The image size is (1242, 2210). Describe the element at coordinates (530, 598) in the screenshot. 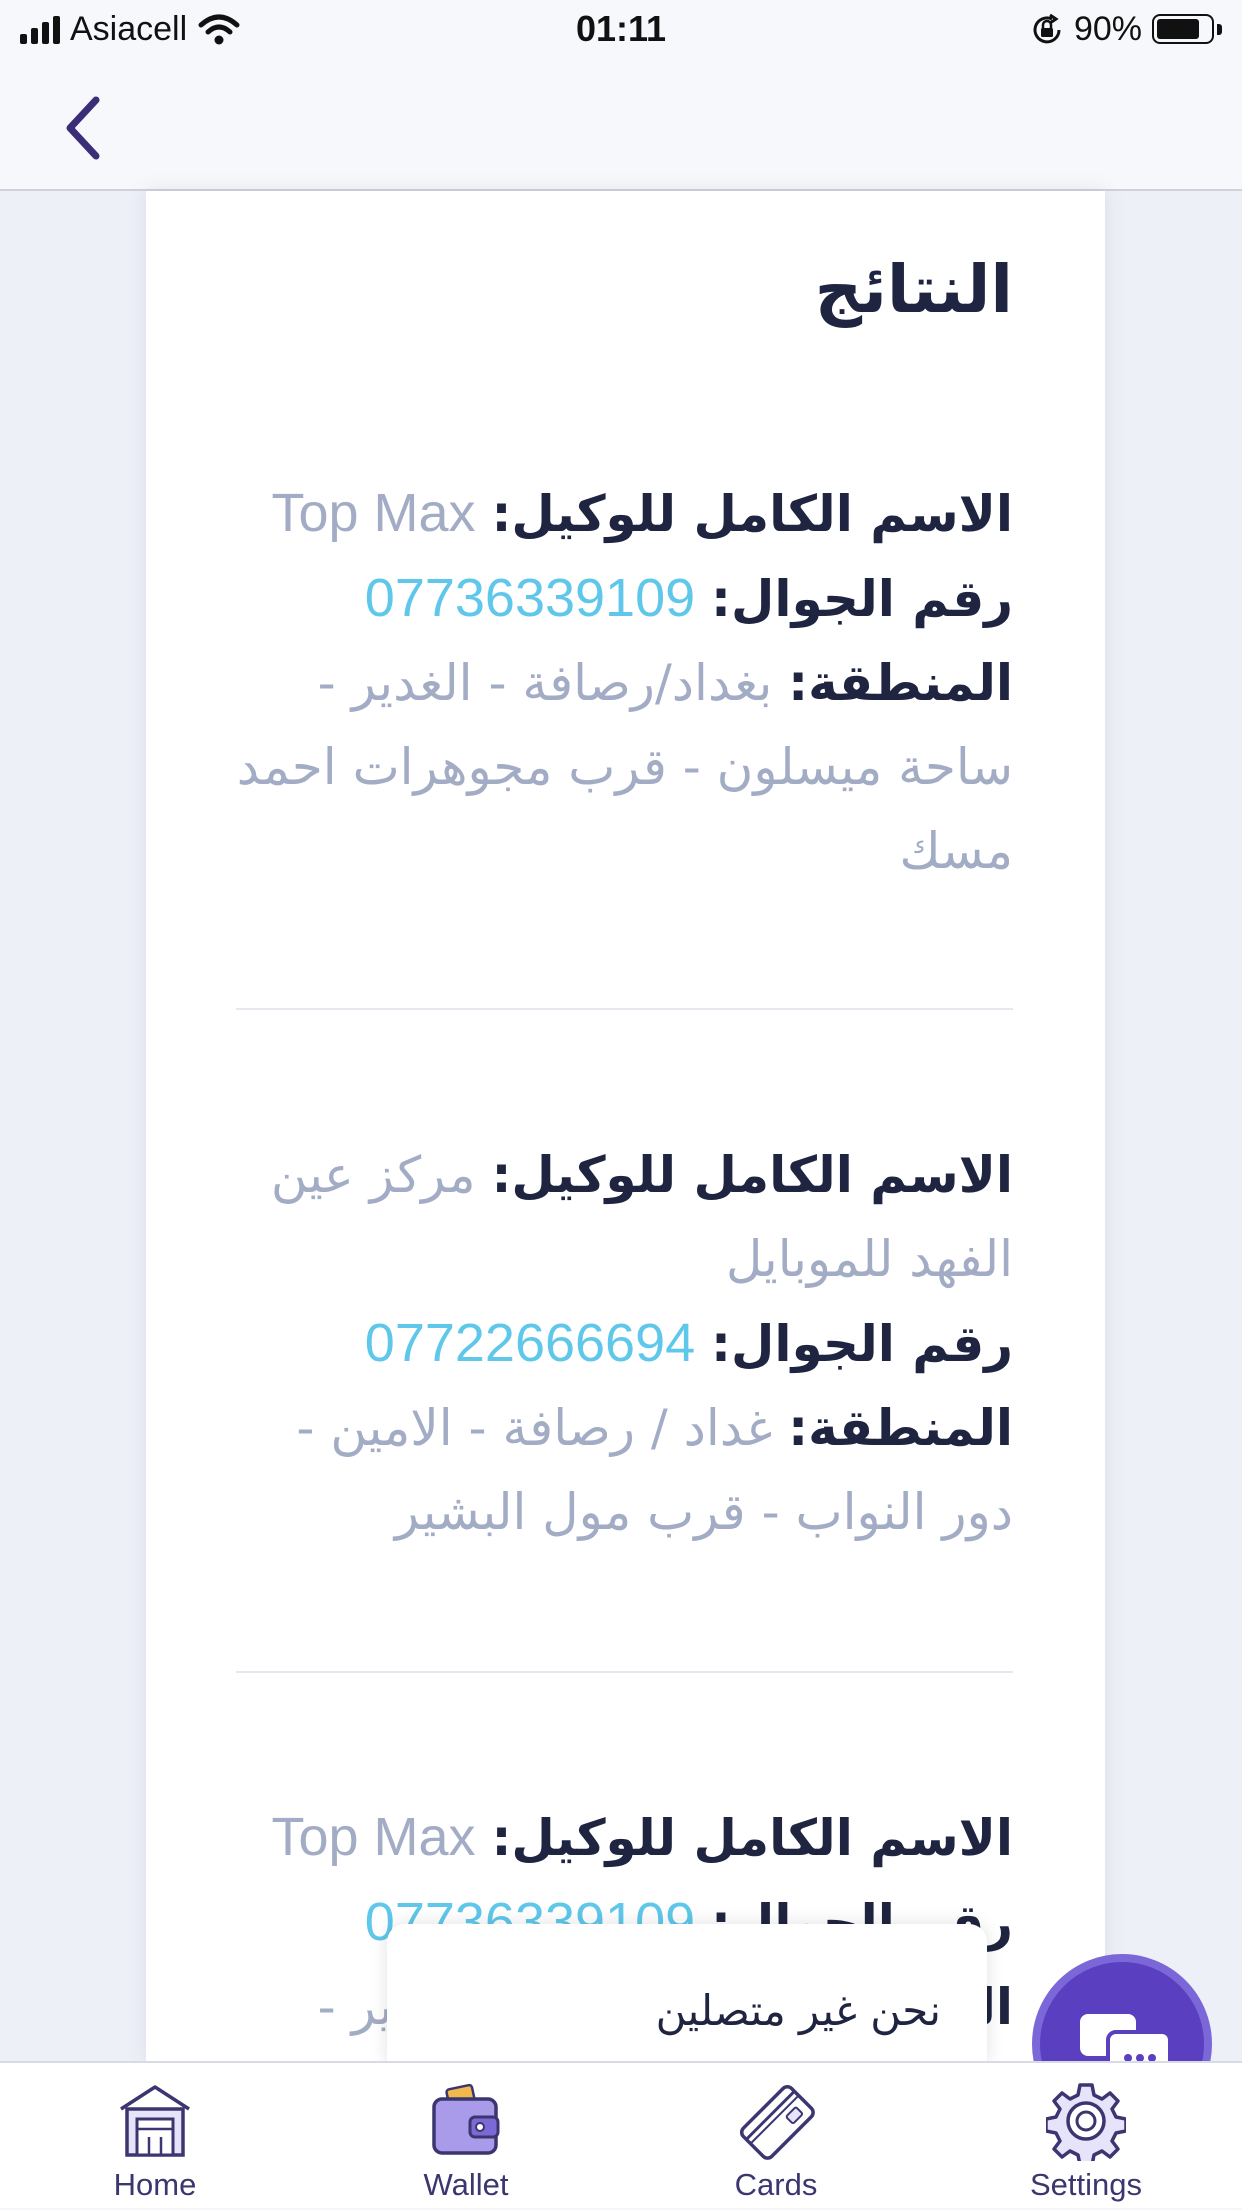

I see `phone-link: 07736339109` at that location.